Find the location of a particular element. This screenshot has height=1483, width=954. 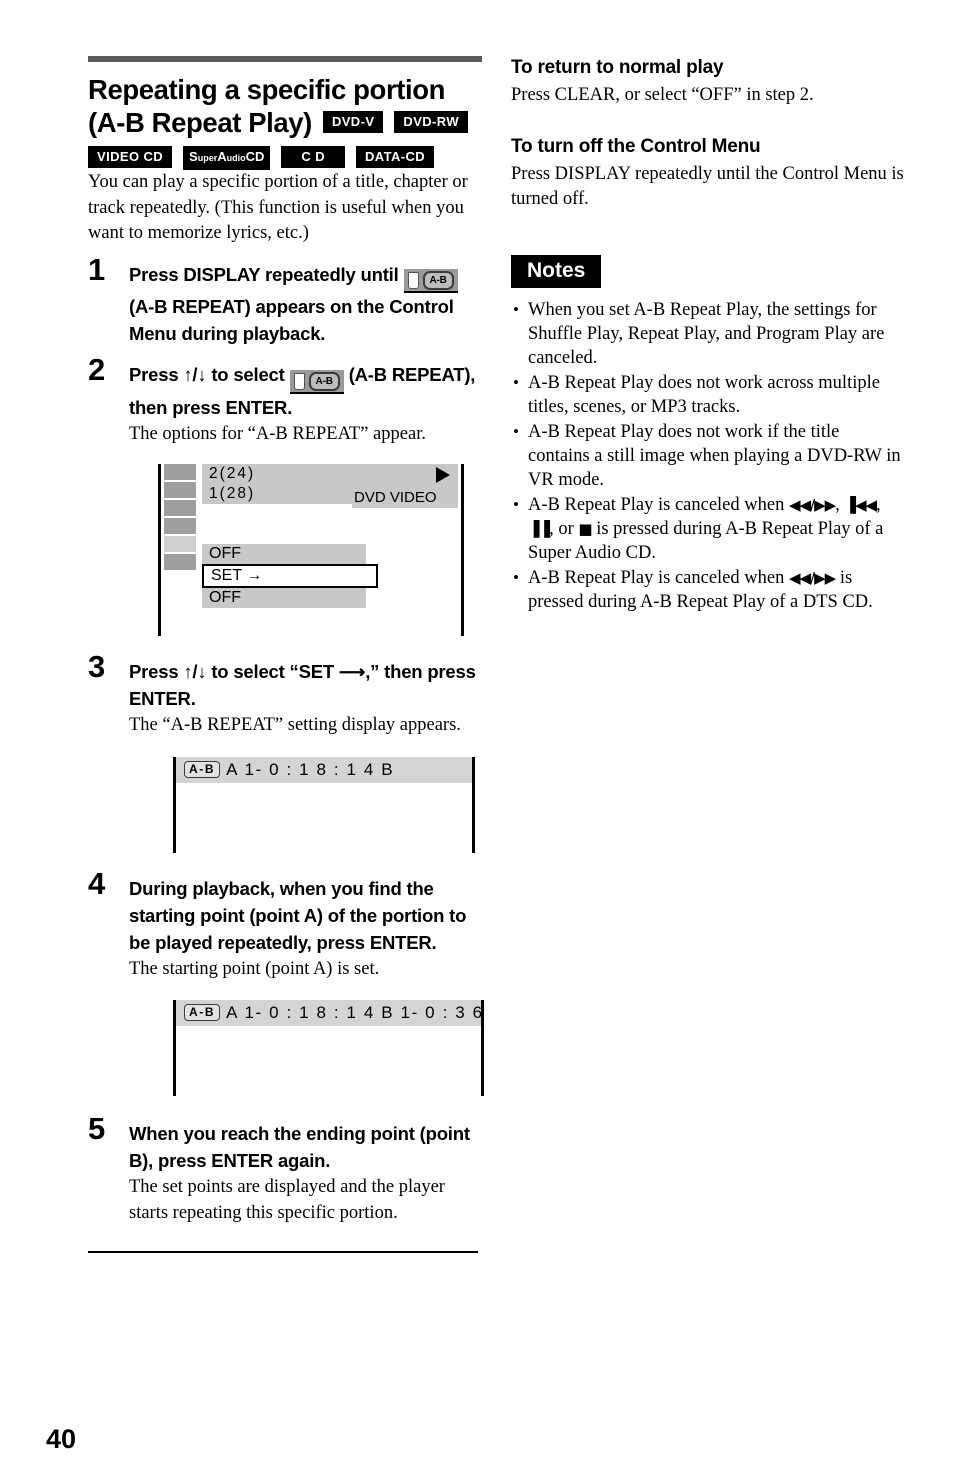

title-badge-group: DVD-V DVD-RW is located at coordinates (390, 123).